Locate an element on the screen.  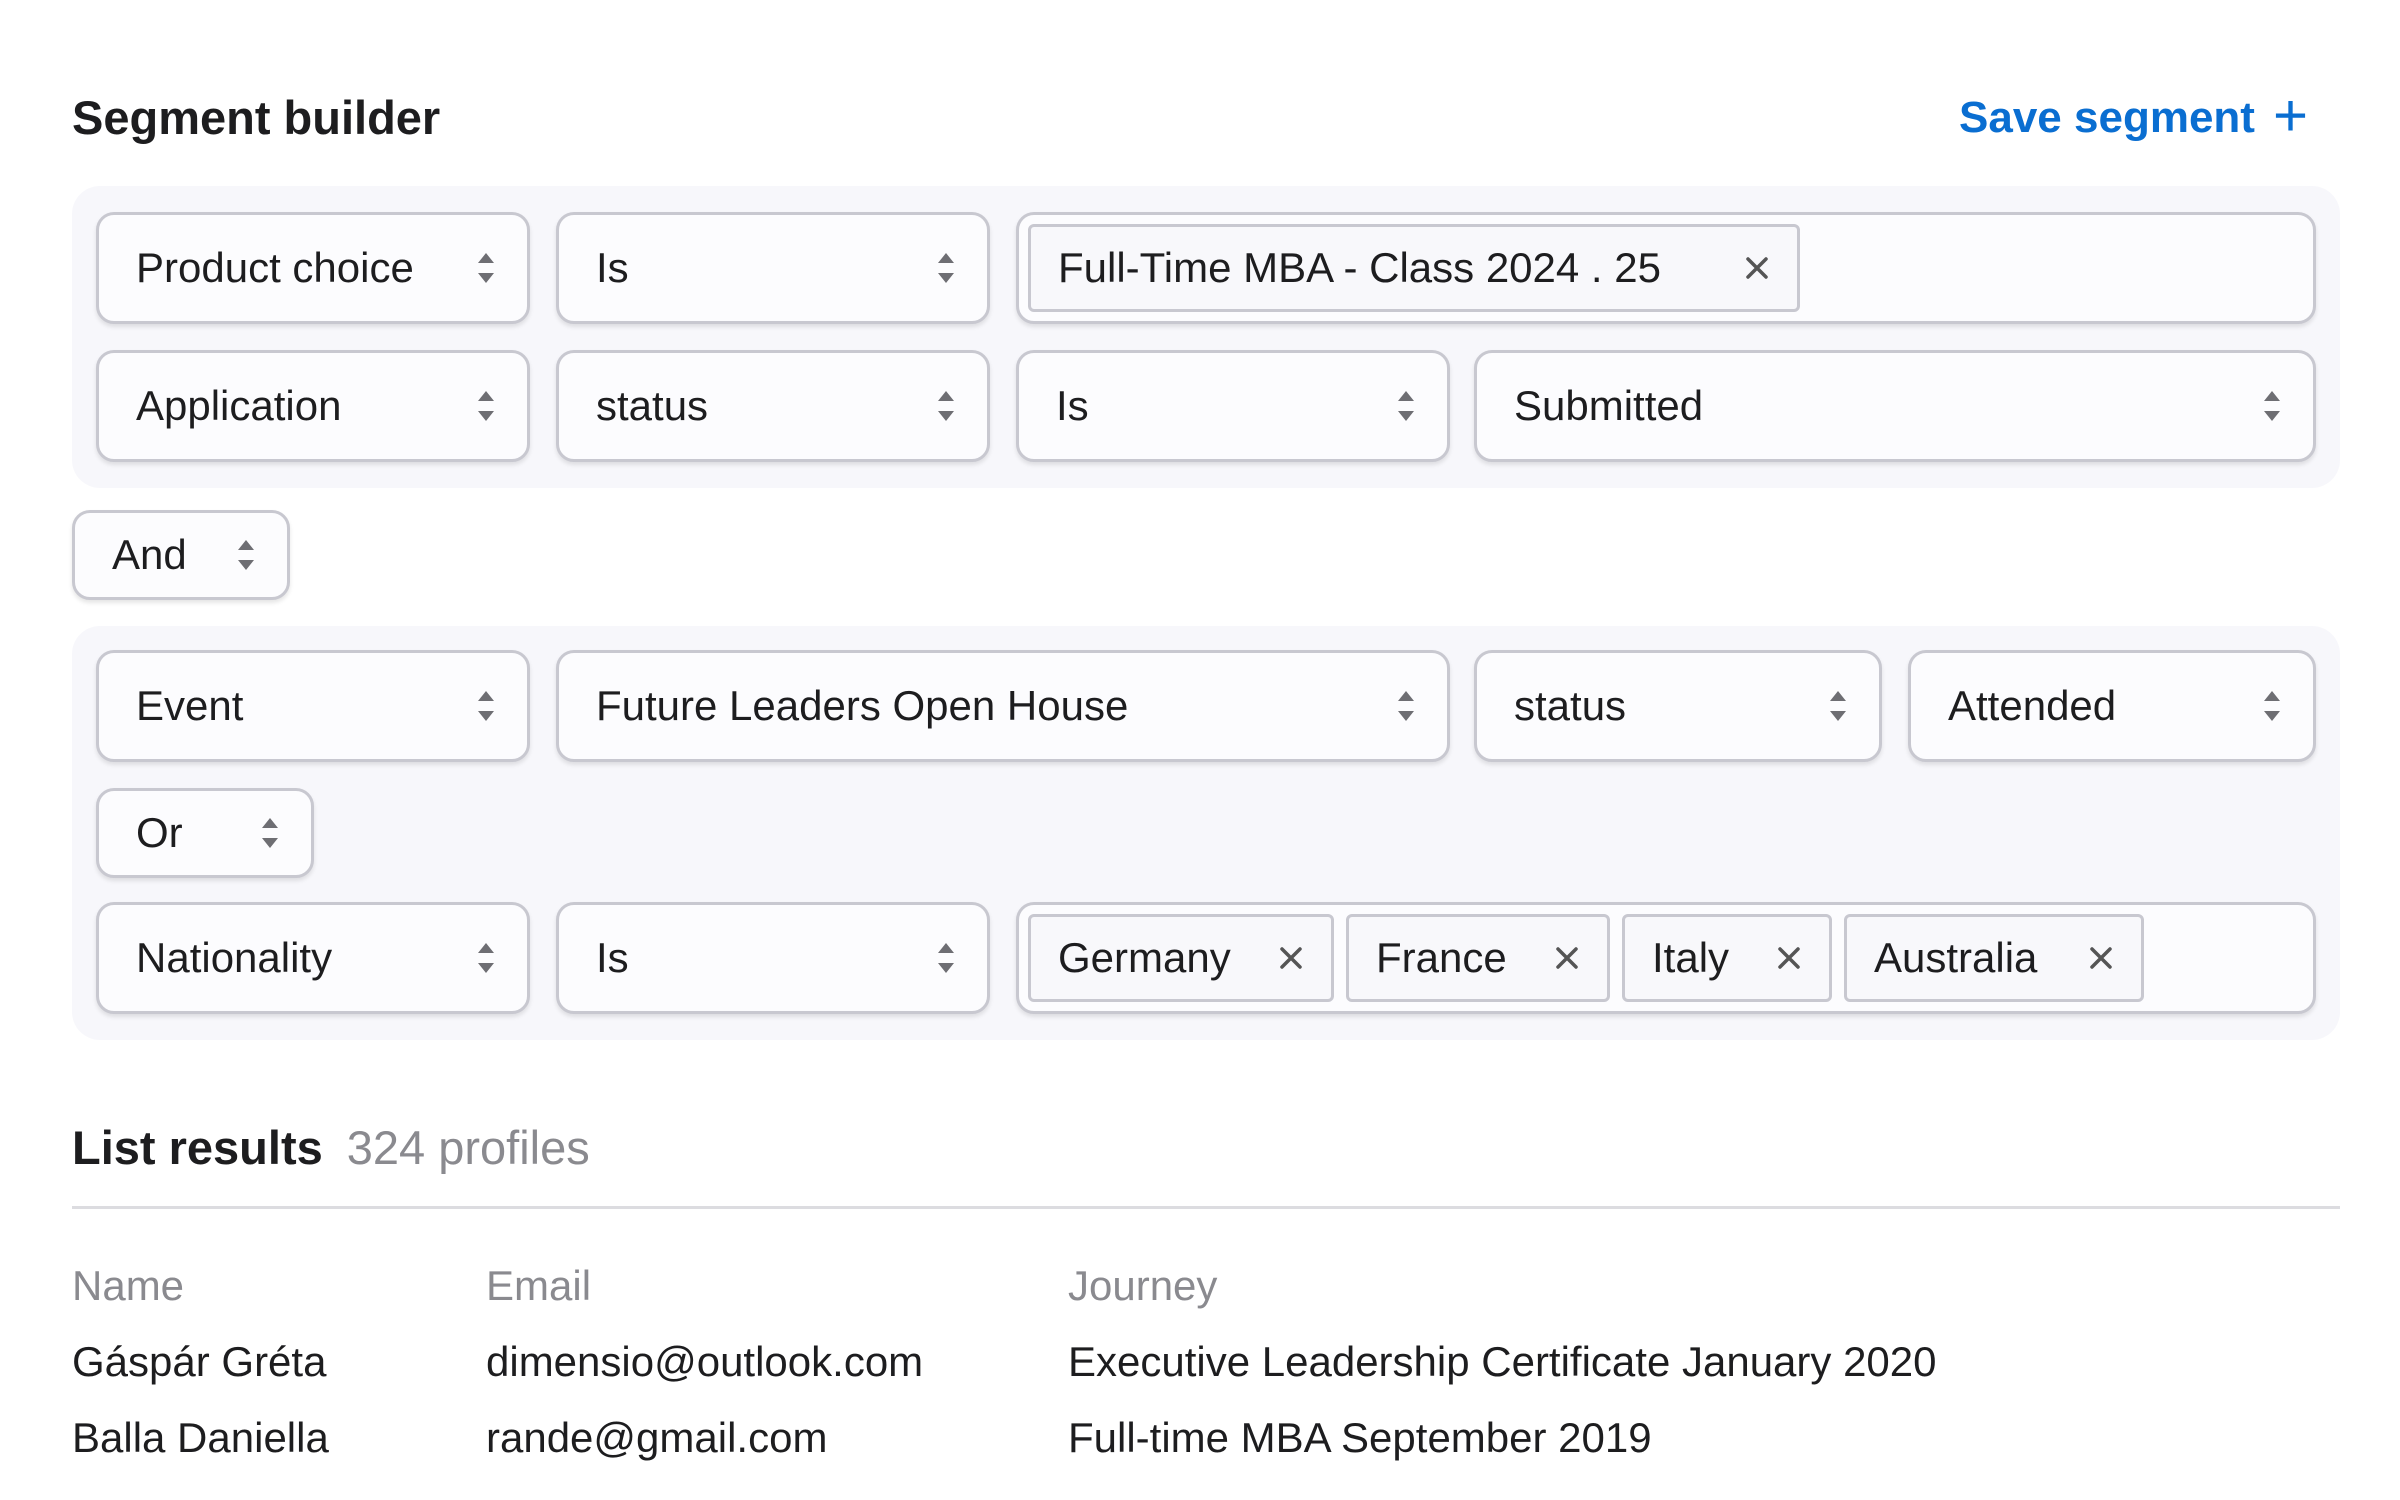
field-select-nationality: Nationality is located at coordinates (313, 958).